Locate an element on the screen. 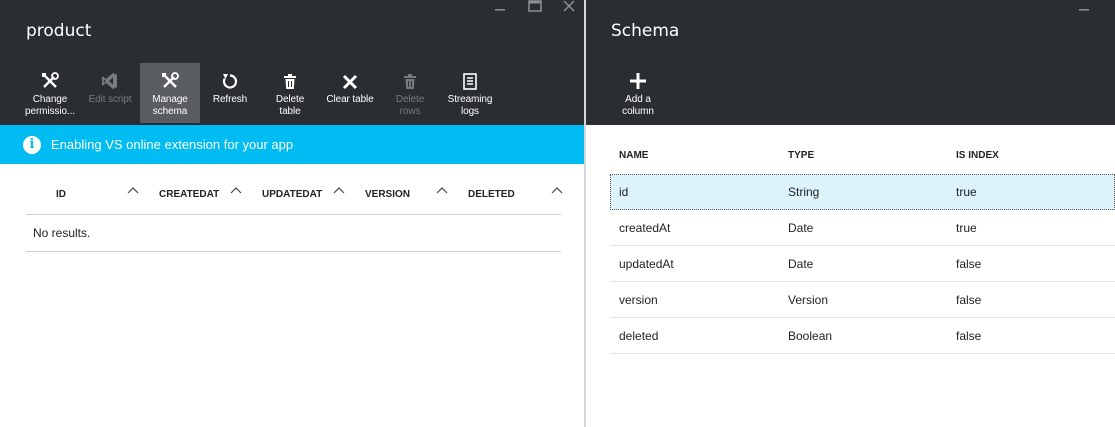 The height and width of the screenshot is (427, 1115). maximize-icon is located at coordinates (535, 8).